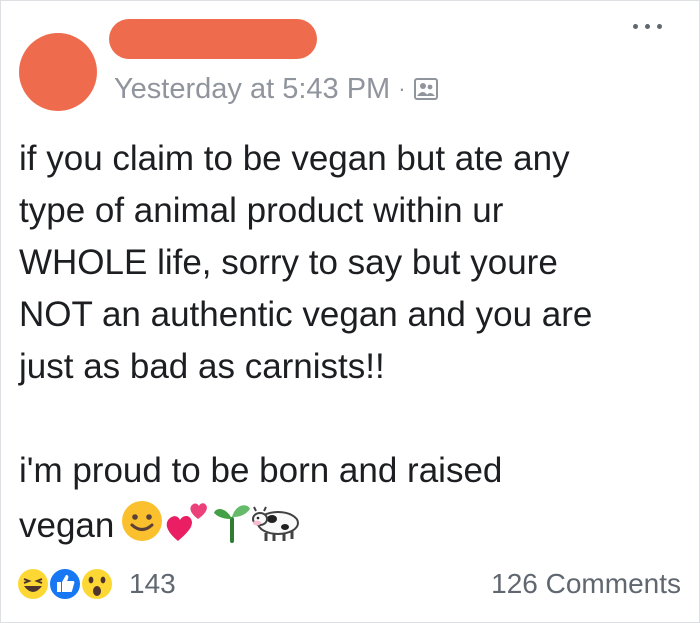 The width and height of the screenshot is (700, 623). What do you see at coordinates (586, 584) in the screenshot?
I see `comments-count-link: 126 Comments` at bounding box center [586, 584].